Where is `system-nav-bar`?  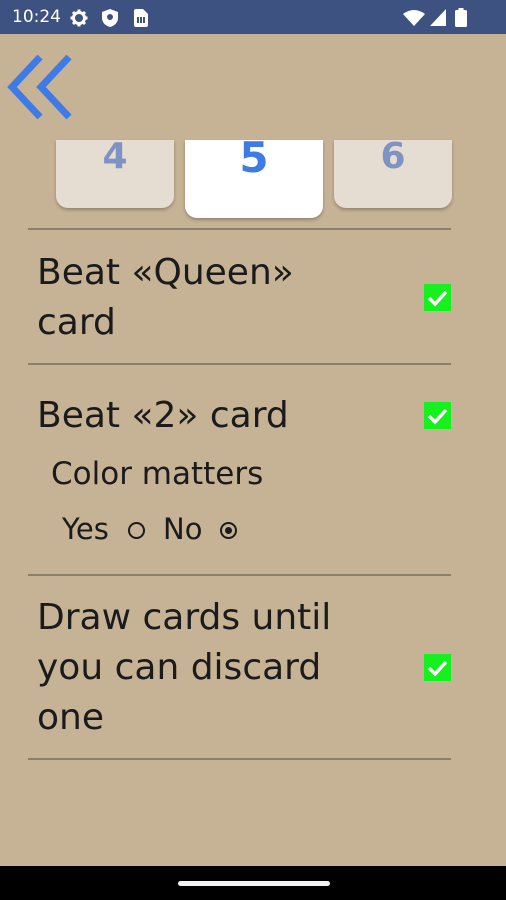
system-nav-bar is located at coordinates (253, 883).